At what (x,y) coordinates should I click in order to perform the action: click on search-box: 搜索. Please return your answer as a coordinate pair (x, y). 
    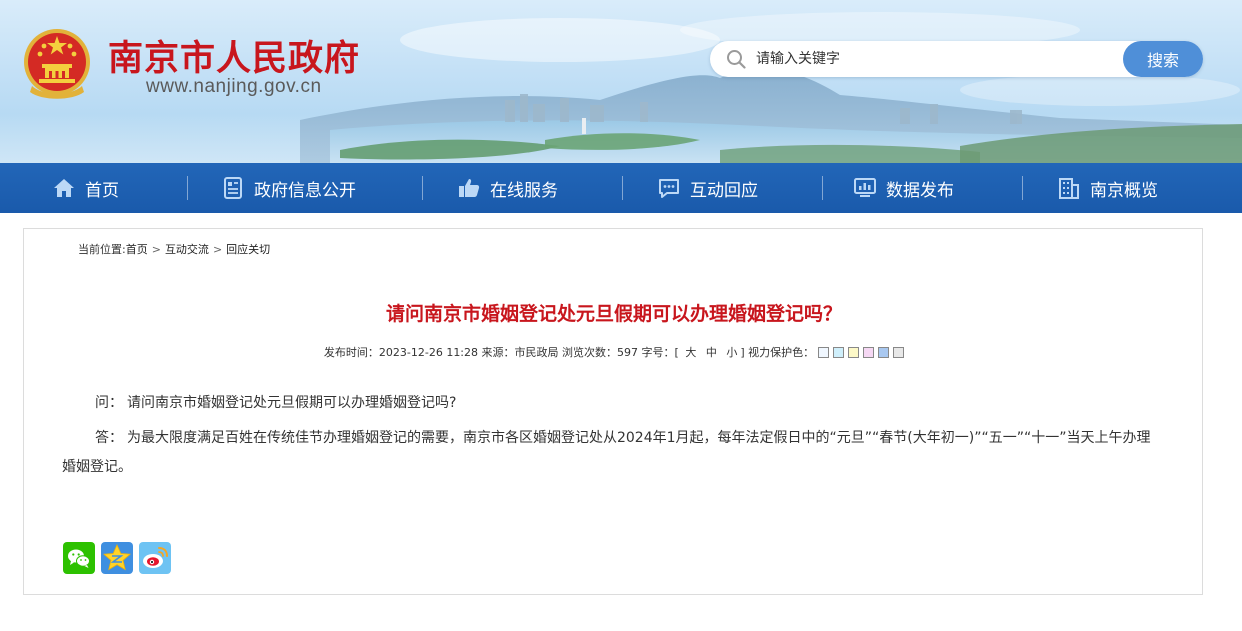
    Looking at the image, I should click on (956, 59).